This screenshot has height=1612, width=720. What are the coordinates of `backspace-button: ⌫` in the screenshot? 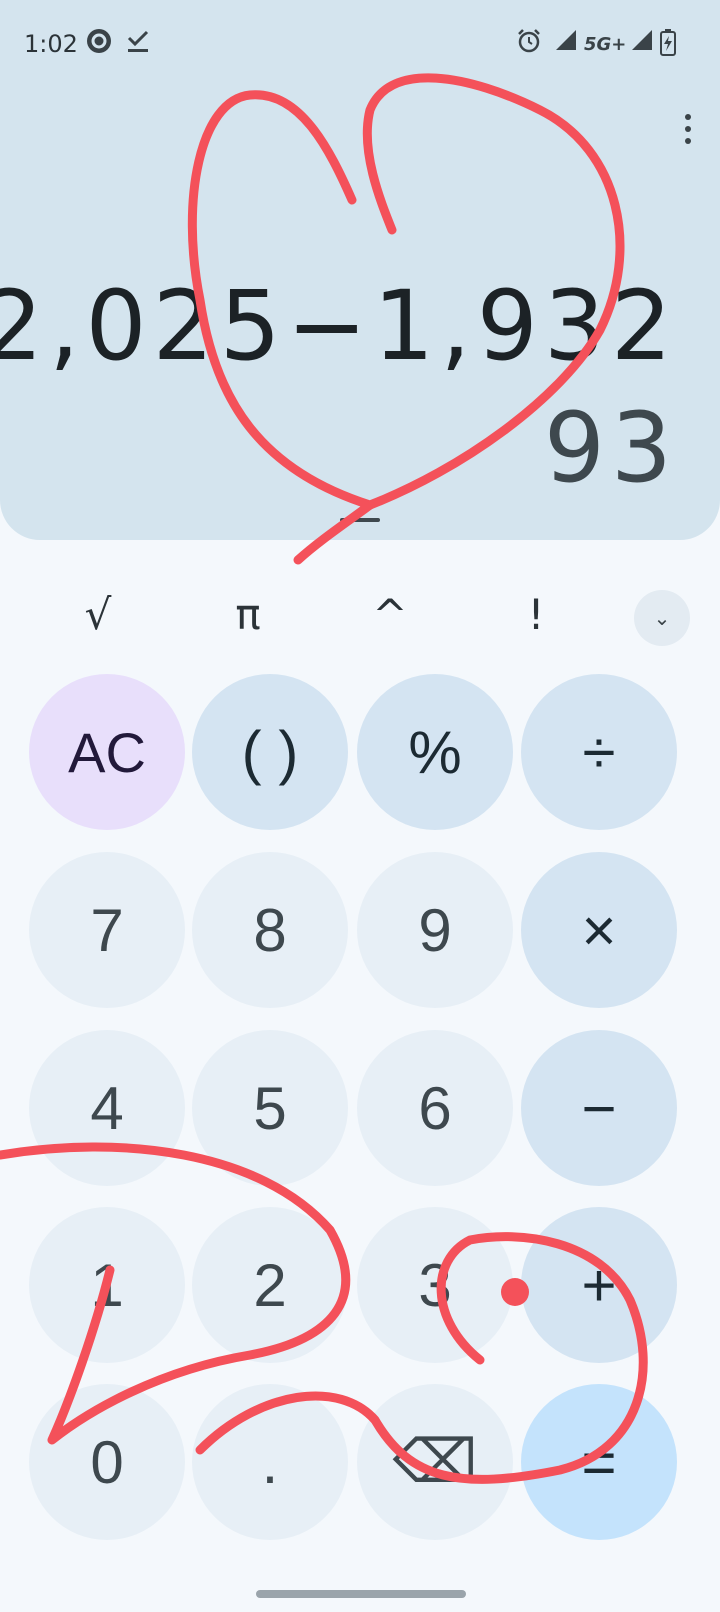 It's located at (435, 1462).